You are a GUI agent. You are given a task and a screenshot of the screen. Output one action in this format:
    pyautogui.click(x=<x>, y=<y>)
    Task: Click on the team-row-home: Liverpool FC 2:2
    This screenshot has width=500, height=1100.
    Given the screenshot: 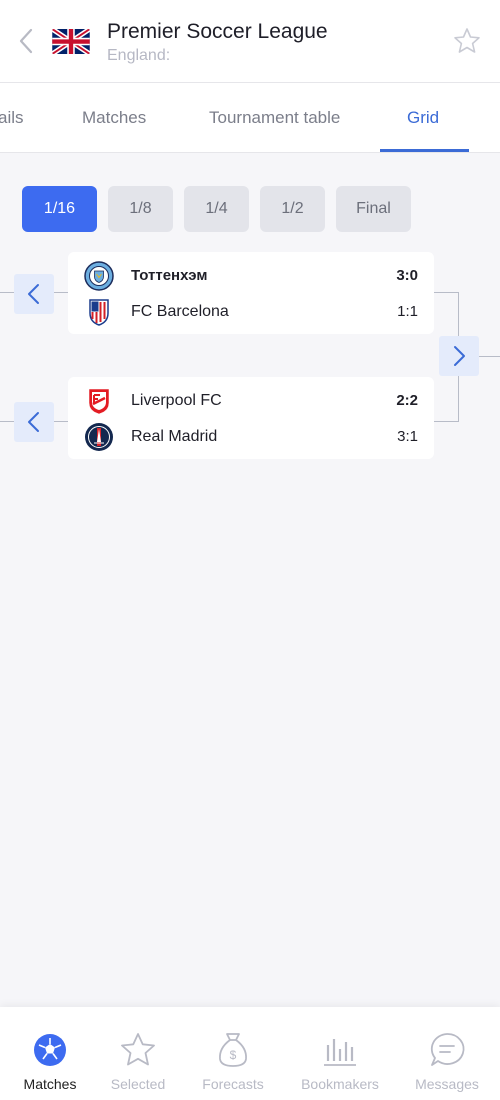 What is the action you would take?
    pyautogui.click(x=251, y=401)
    